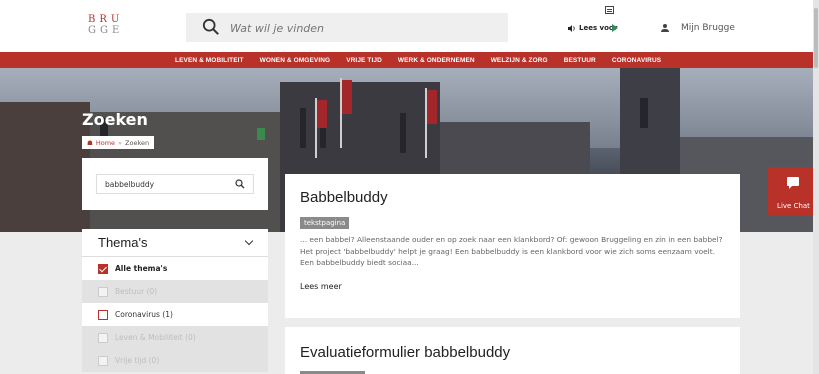 Image resolution: width=819 pixels, height=374 pixels. What do you see at coordinates (144, 314) in the screenshot?
I see `filter-item-label: Coronavirus (1)` at bounding box center [144, 314].